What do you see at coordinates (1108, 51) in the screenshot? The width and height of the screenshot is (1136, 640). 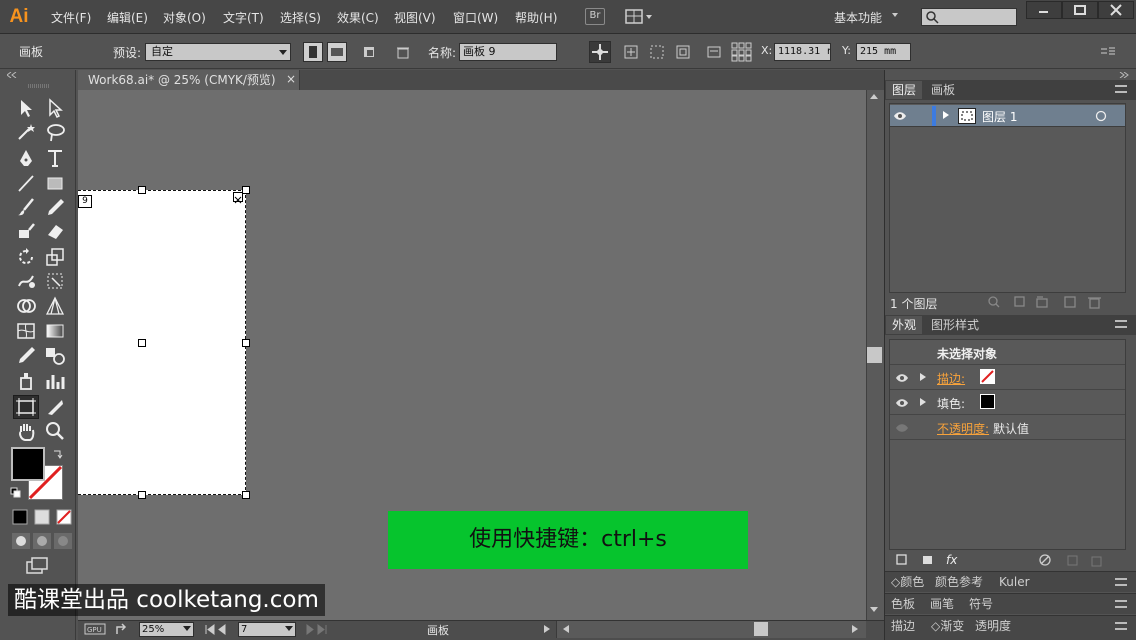 I see `panel-menu-icon` at bounding box center [1108, 51].